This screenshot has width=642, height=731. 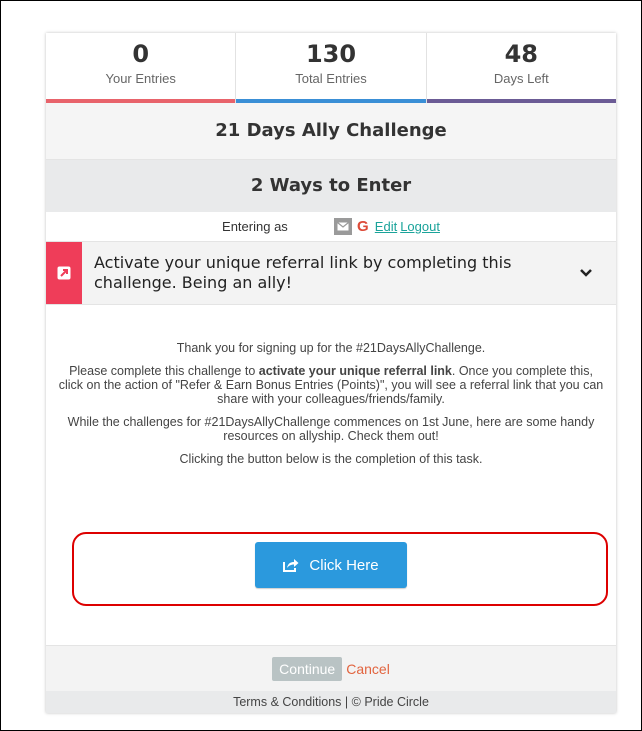 What do you see at coordinates (420, 226) in the screenshot?
I see `logout-link: Logout` at bounding box center [420, 226].